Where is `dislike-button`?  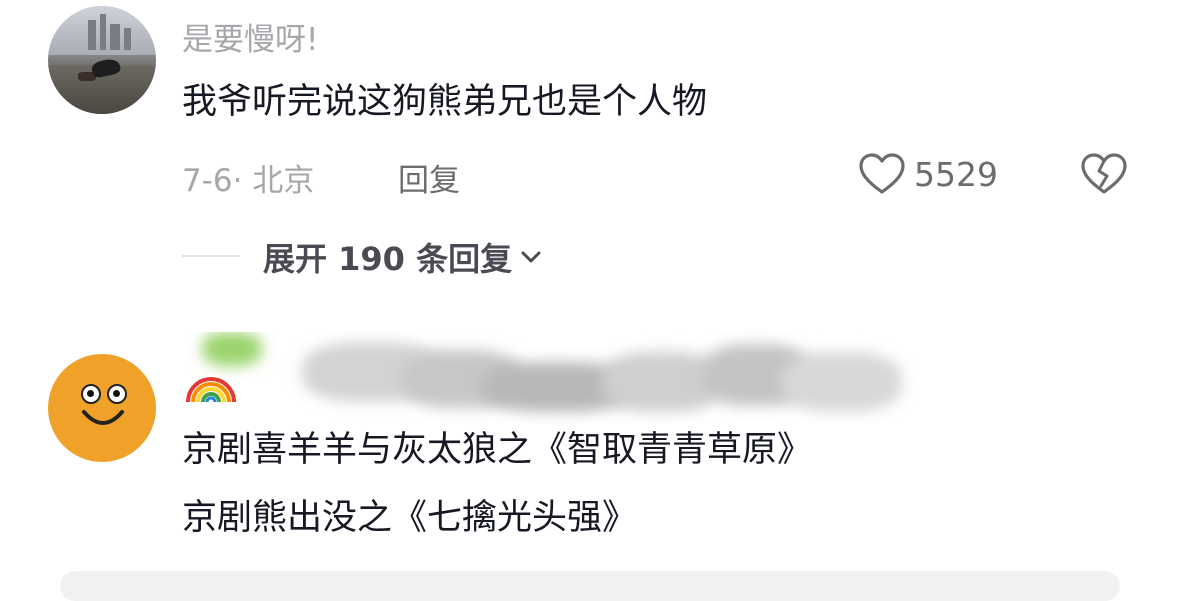
dislike-button is located at coordinates (1104, 176).